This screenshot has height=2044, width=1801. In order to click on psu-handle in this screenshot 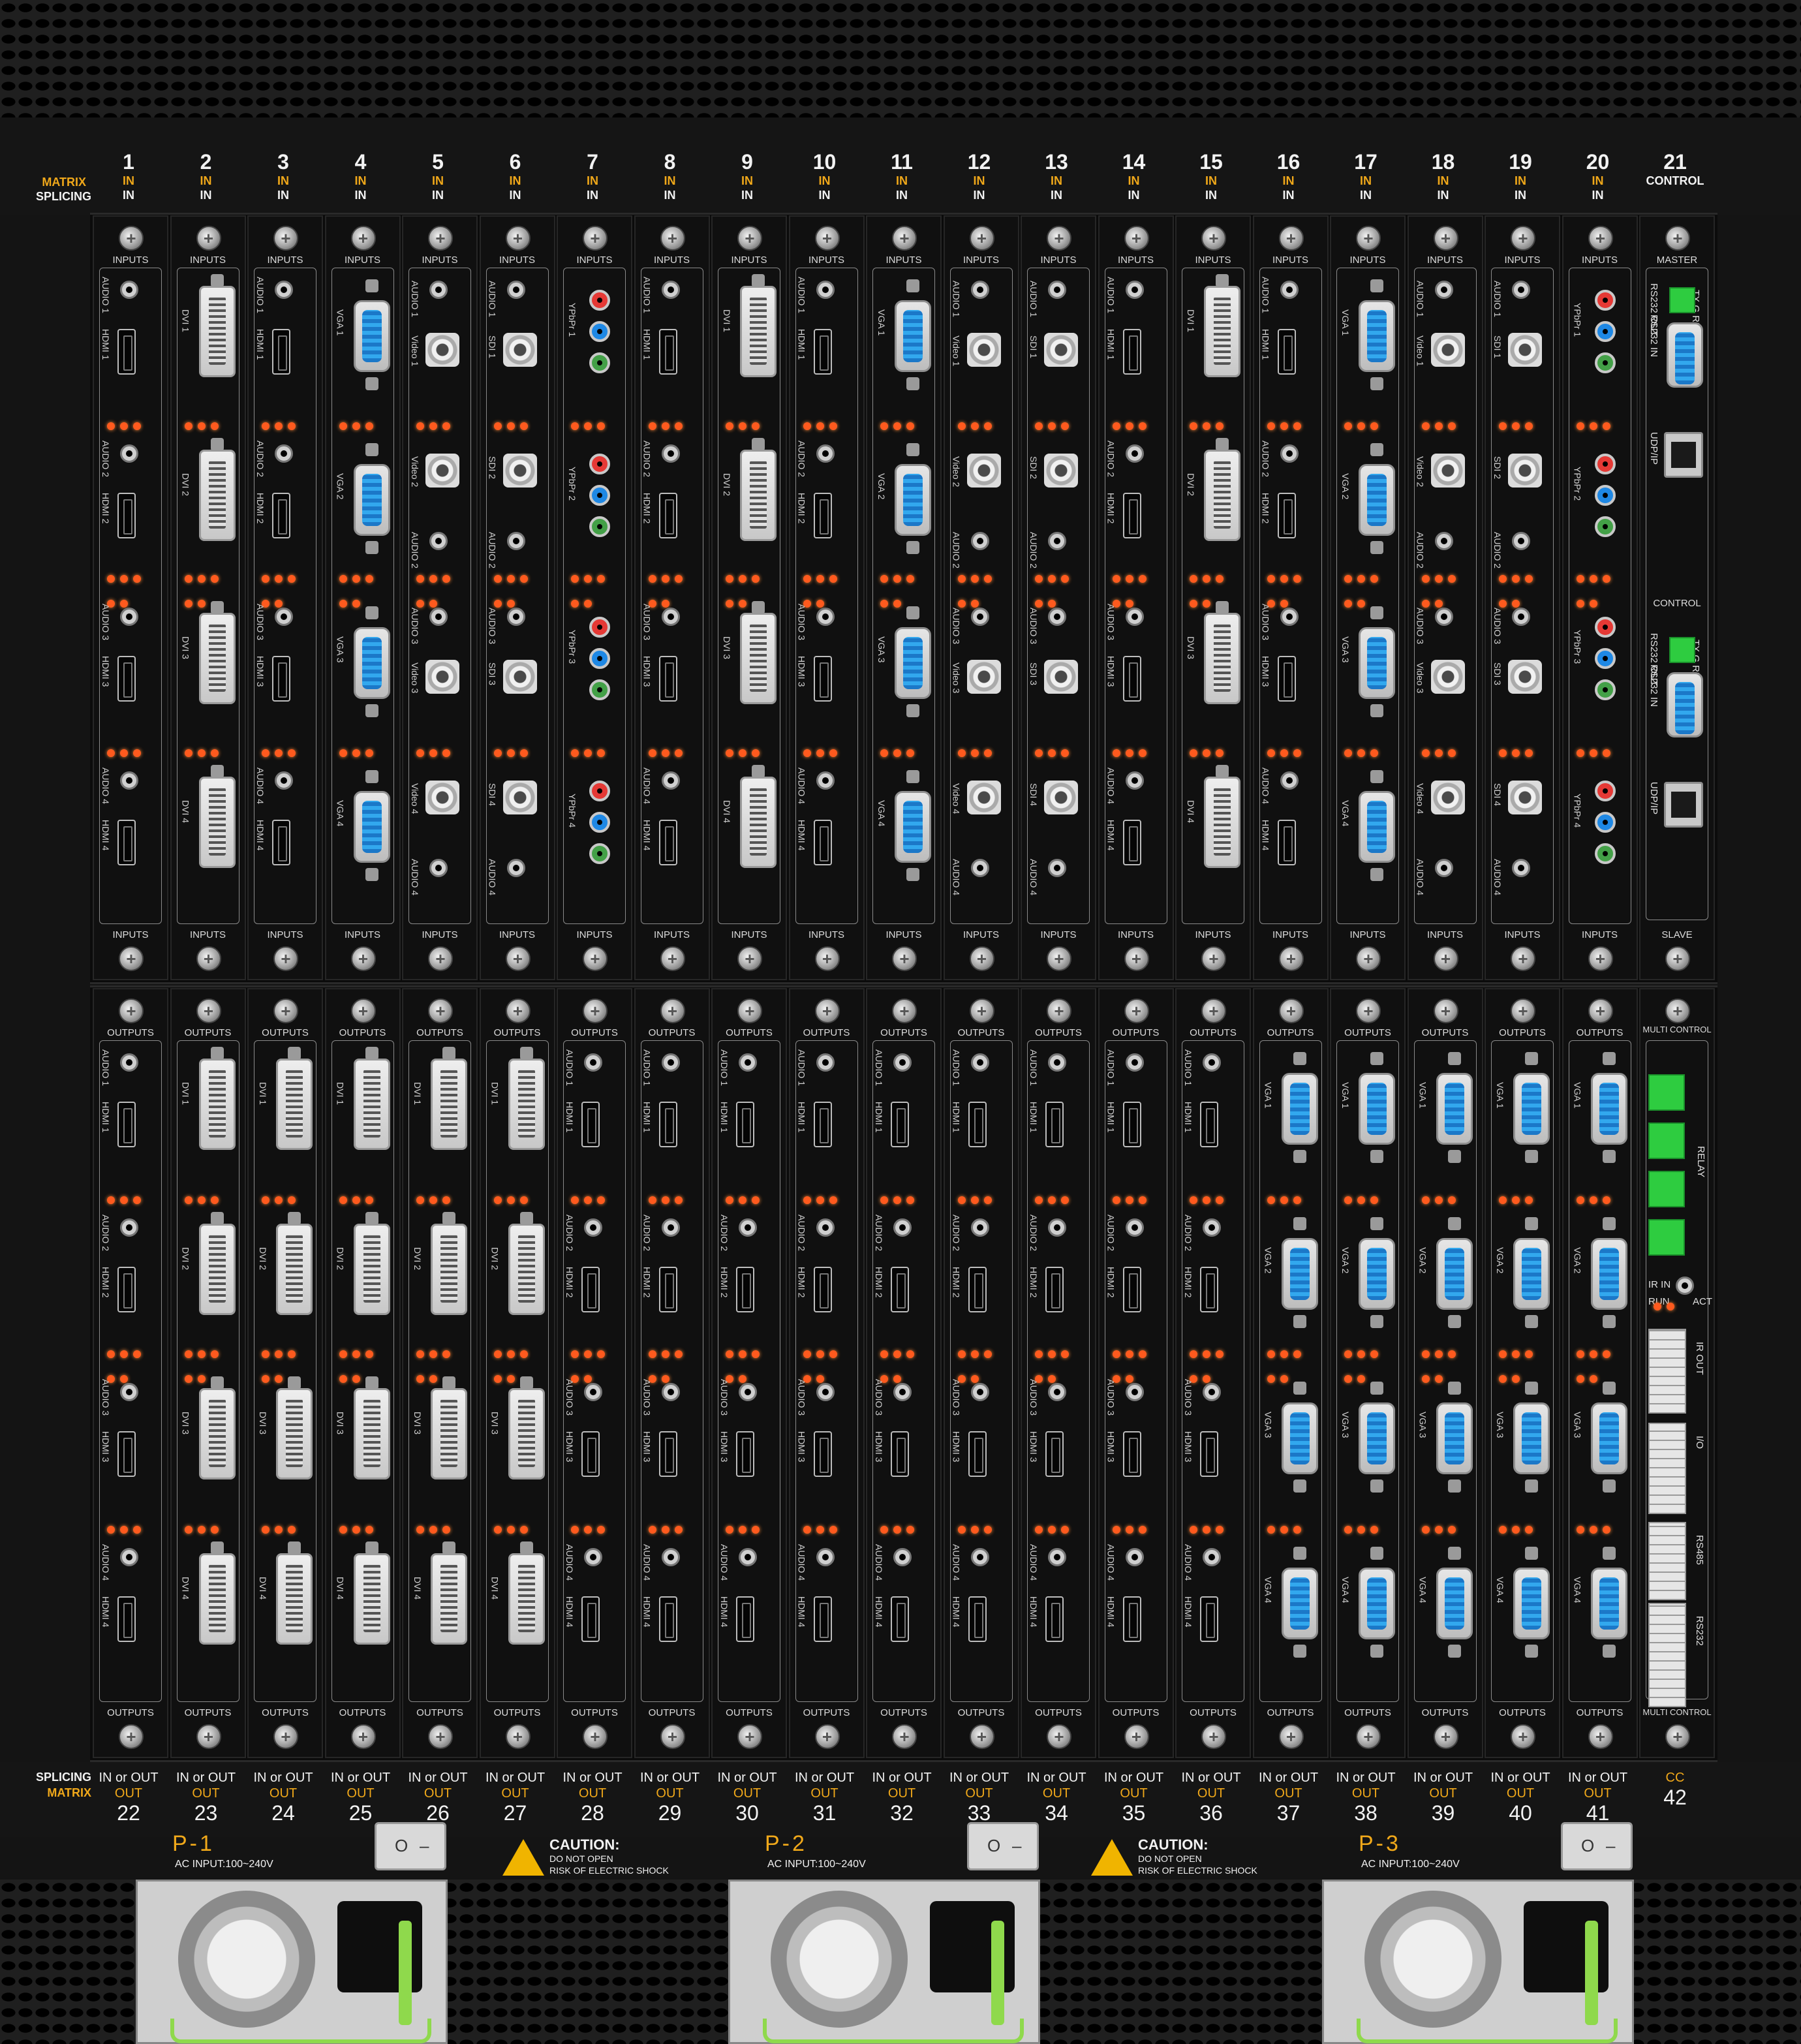, I will do `click(300, 2031)`.